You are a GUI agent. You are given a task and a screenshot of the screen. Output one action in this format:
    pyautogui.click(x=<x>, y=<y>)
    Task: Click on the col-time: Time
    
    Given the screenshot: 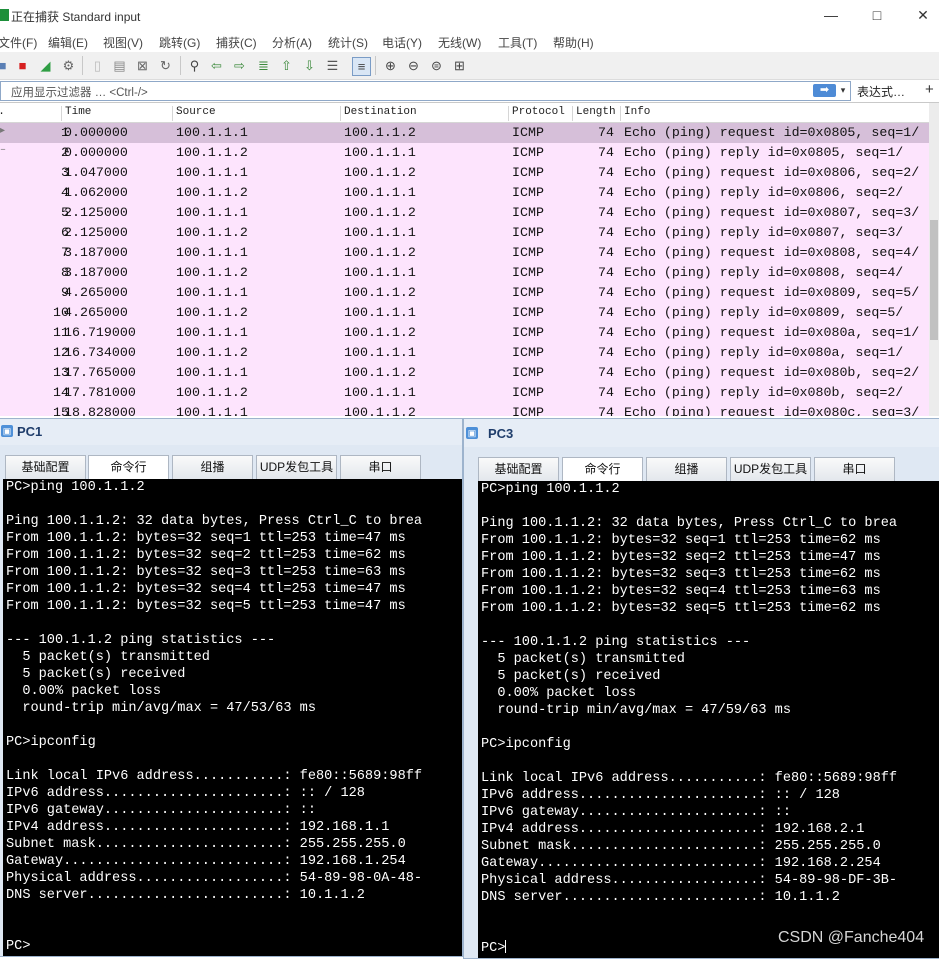 What is the action you would take?
    pyautogui.click(x=117, y=113)
    